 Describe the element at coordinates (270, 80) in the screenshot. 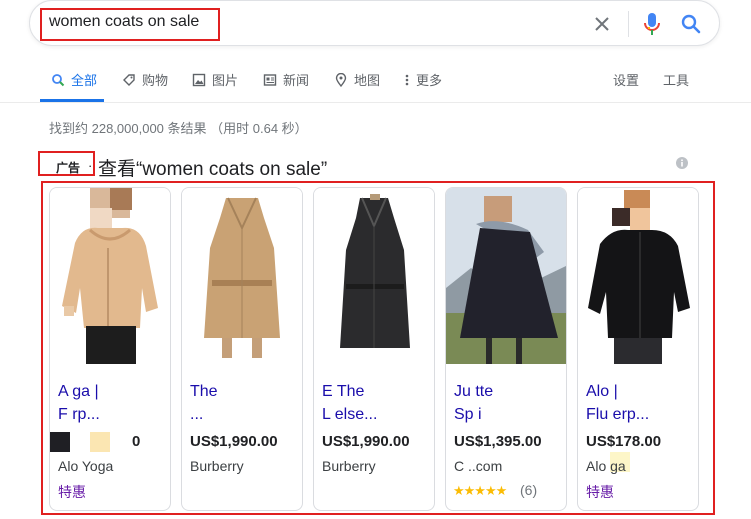

I see `news-icon` at that location.